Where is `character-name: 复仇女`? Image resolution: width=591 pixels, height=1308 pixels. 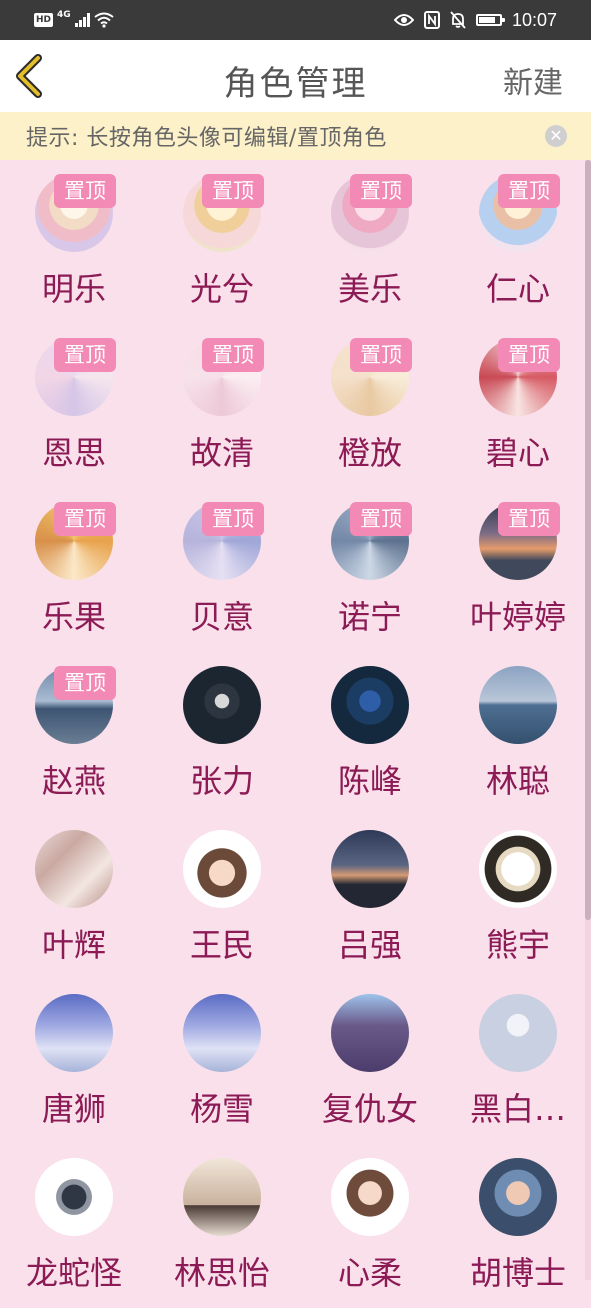
character-name: 复仇女 is located at coordinates (369, 1109).